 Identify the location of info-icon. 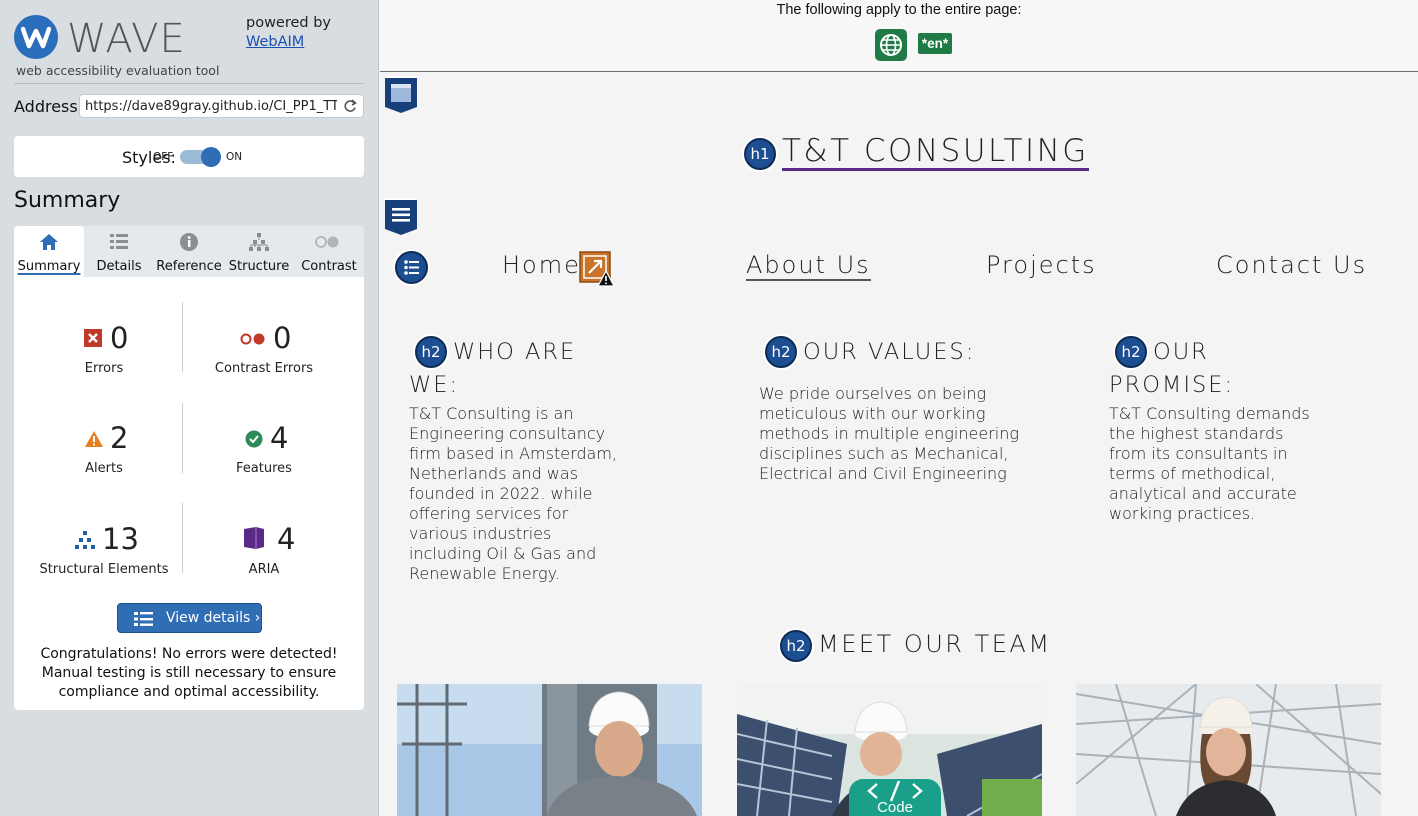
(189, 242).